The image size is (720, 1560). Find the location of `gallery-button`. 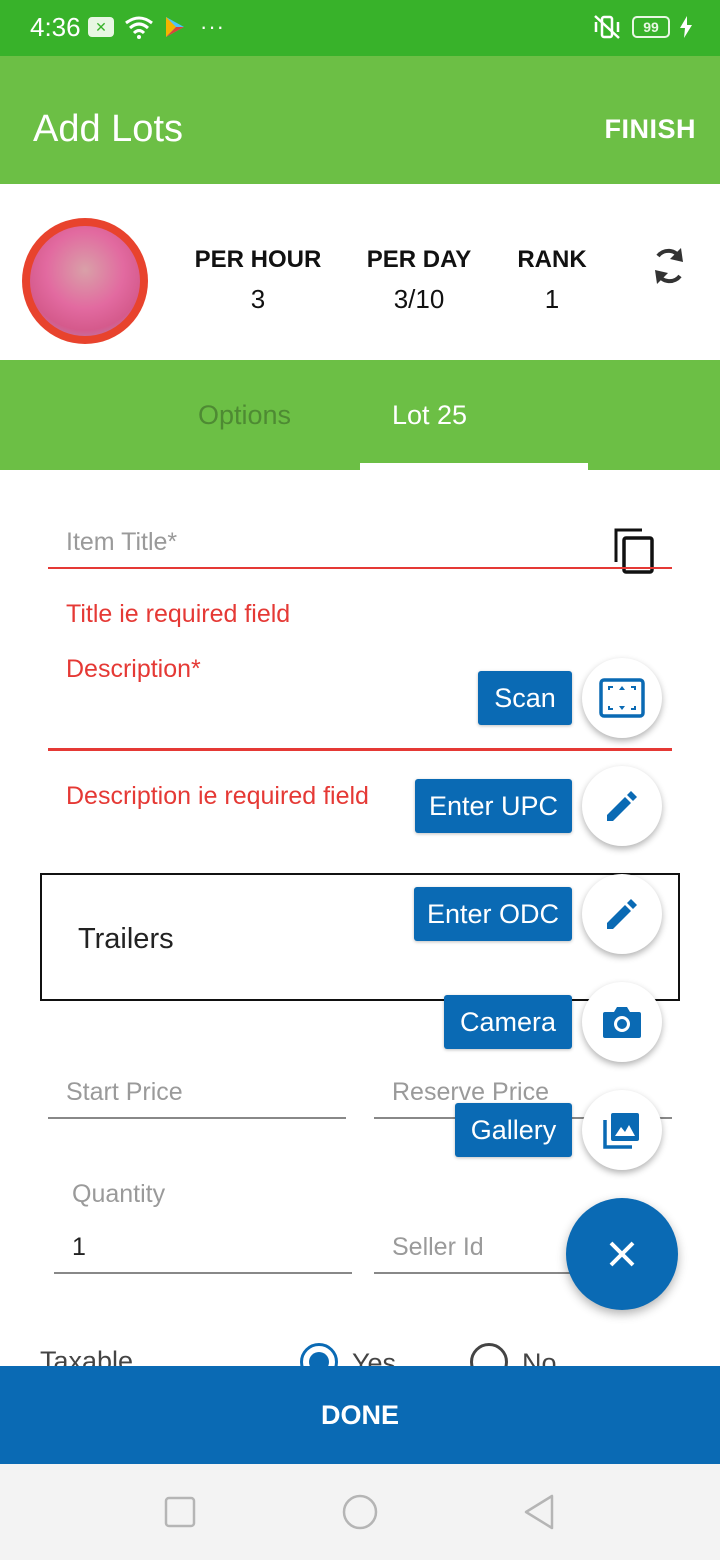

gallery-button is located at coordinates (622, 1130).